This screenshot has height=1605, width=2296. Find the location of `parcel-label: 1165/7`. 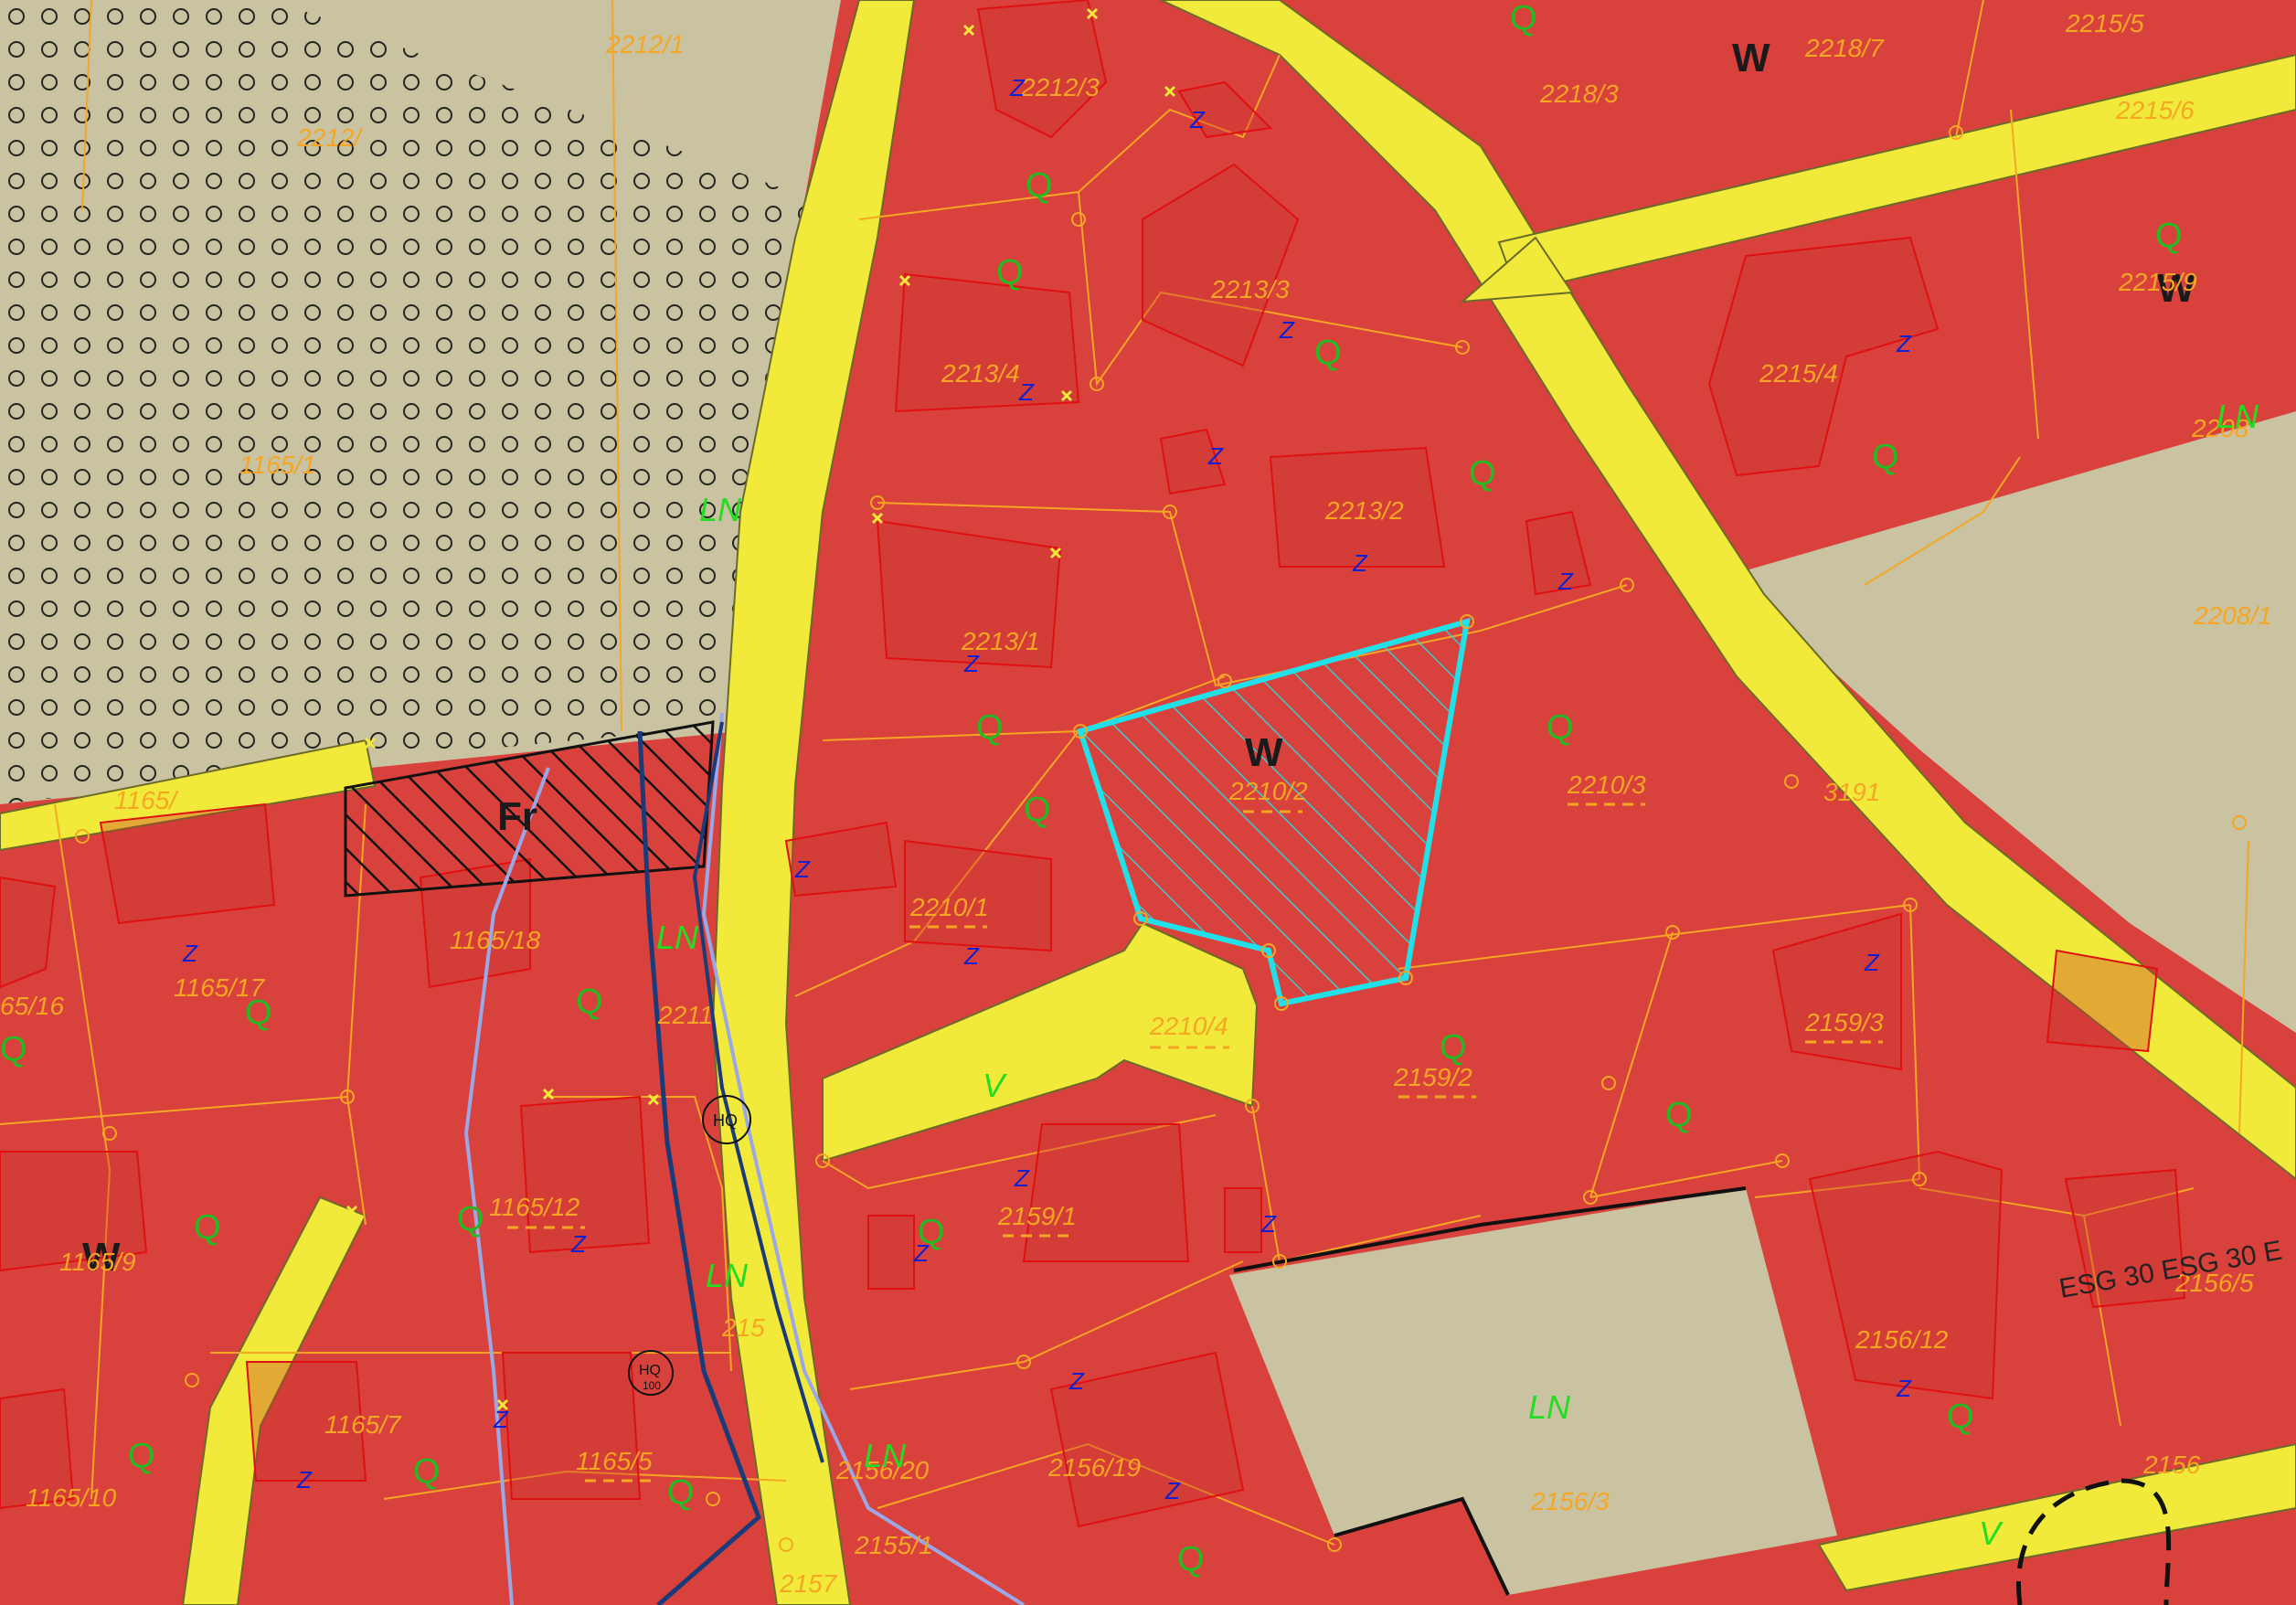

parcel-label: 1165/7 is located at coordinates (363, 1424).